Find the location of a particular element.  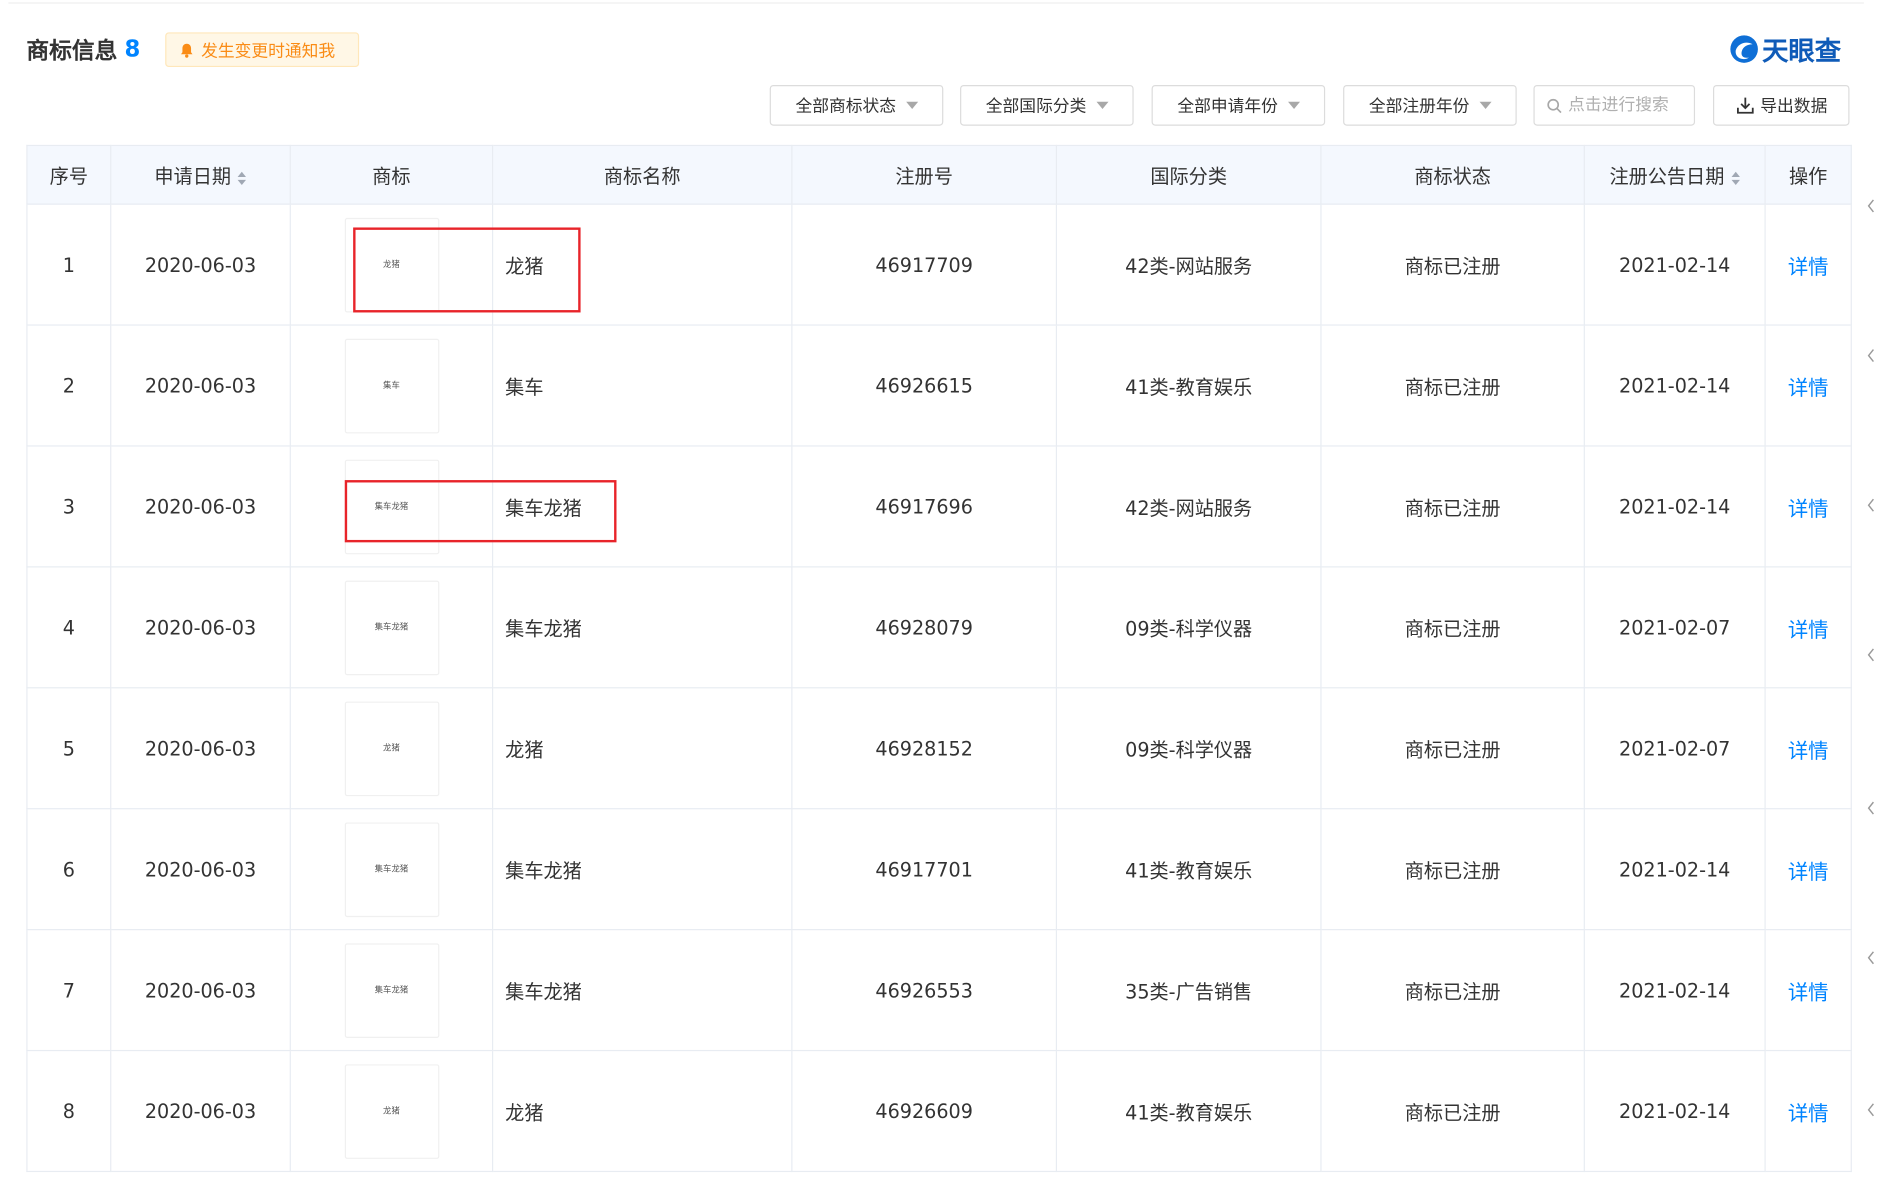

row-class: 41类-教育娱乐 is located at coordinates (1188, 1111).